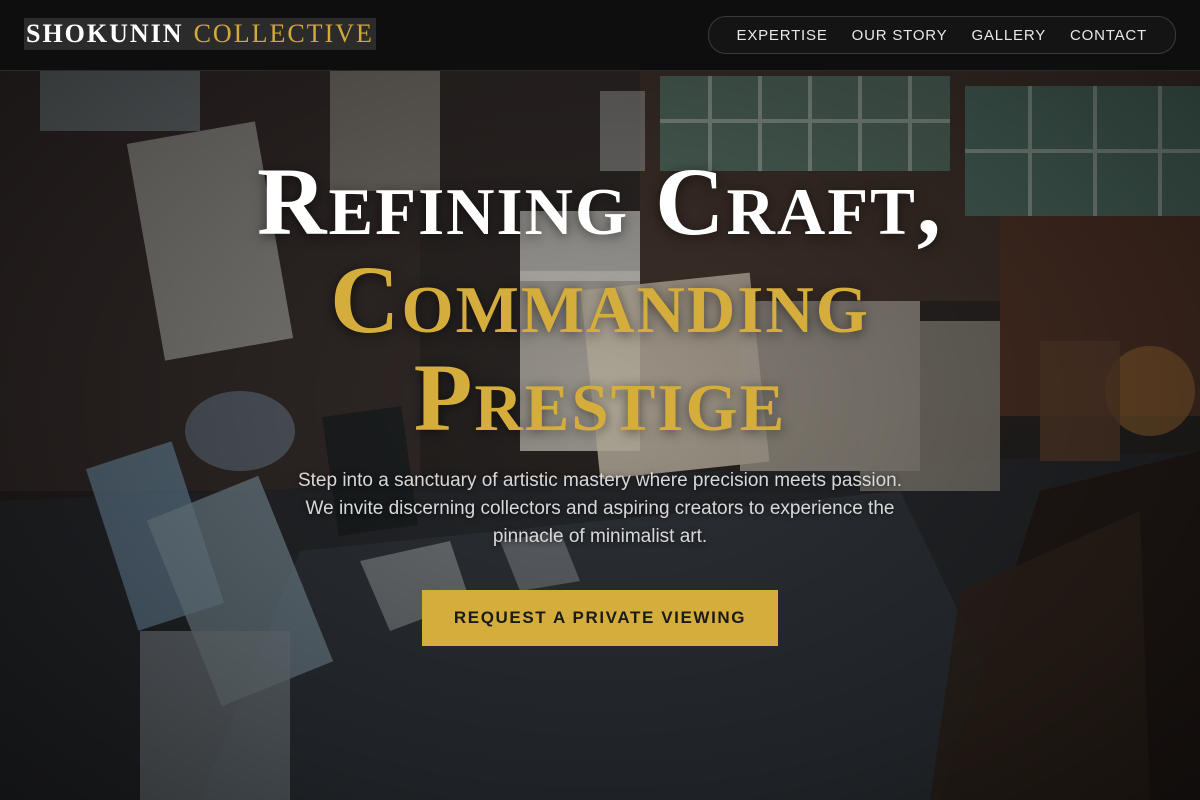  I want to click on nav-link-gallery: GALLERY, so click(1008, 35).